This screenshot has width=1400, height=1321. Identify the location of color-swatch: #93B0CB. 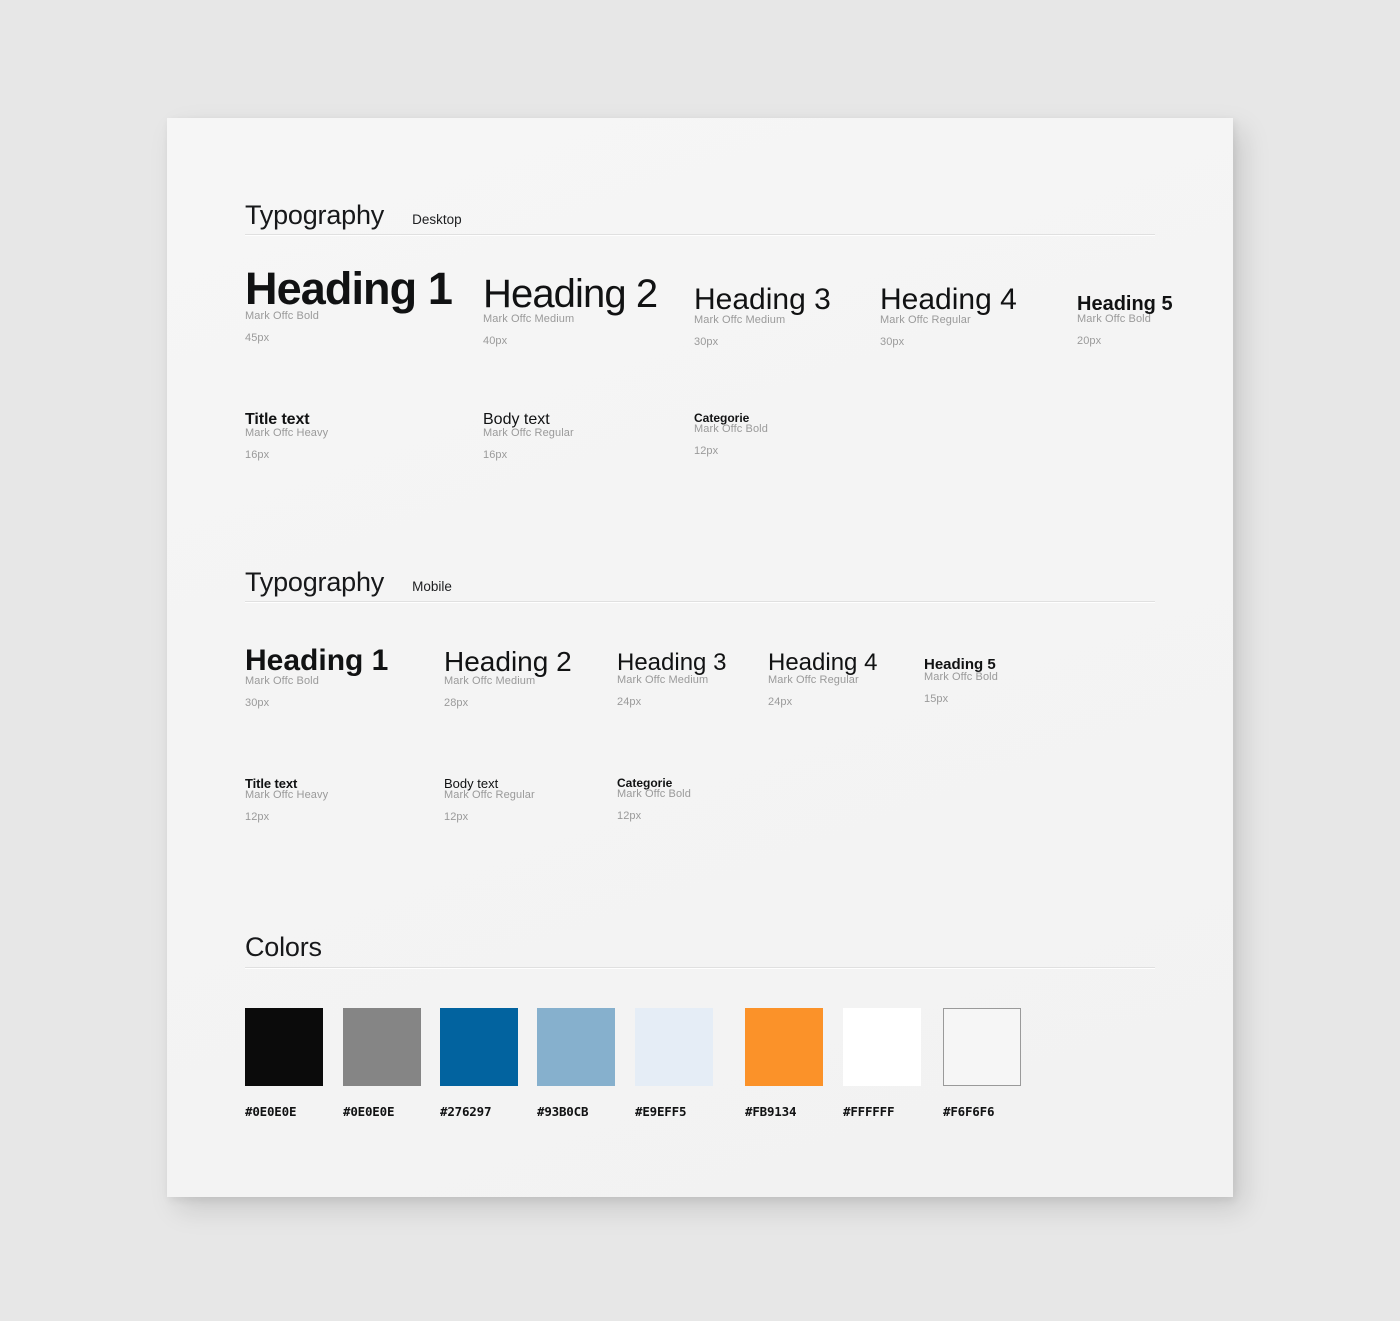
(576, 1063).